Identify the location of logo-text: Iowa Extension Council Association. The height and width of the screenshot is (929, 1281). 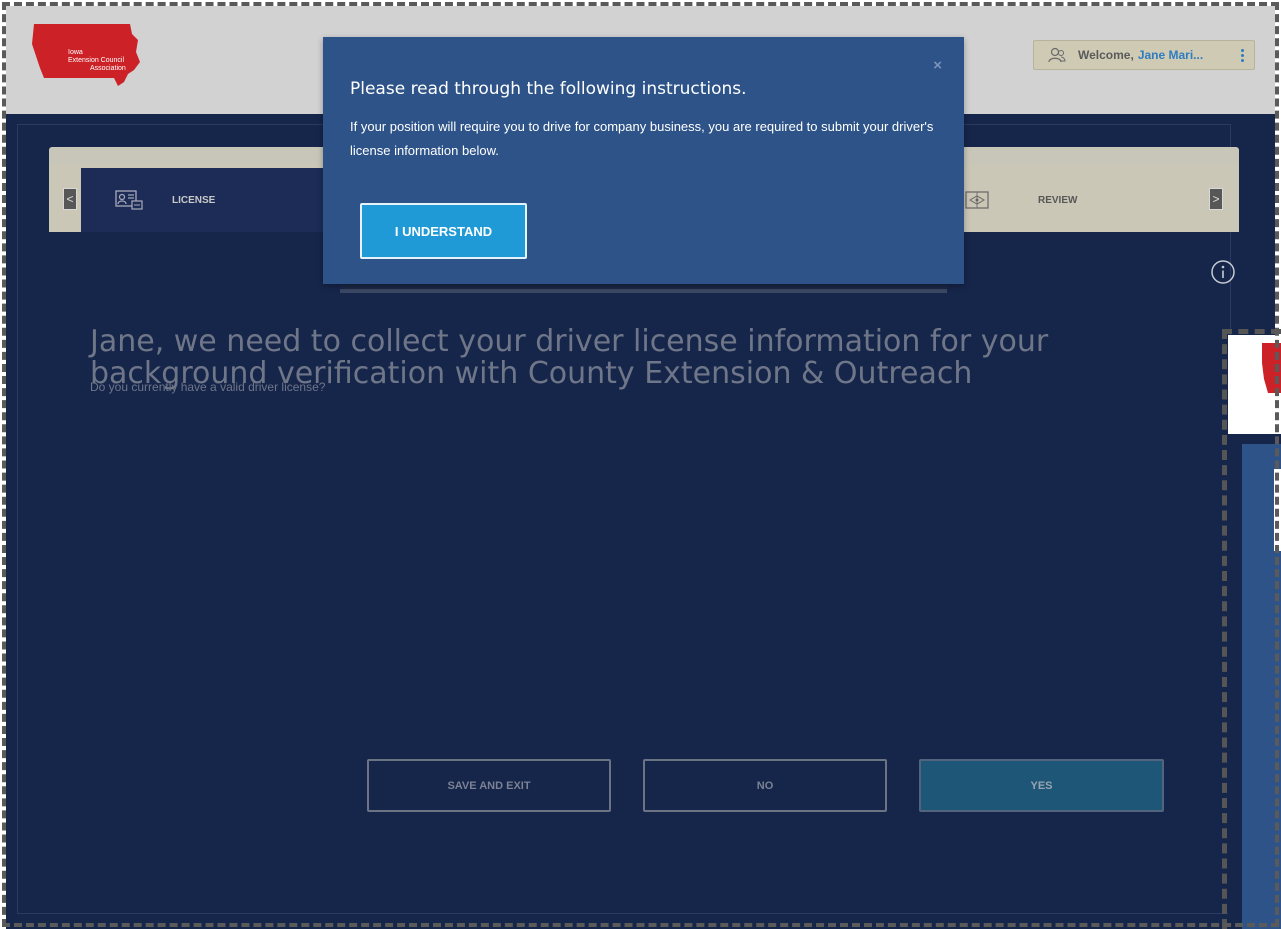
(97, 61).